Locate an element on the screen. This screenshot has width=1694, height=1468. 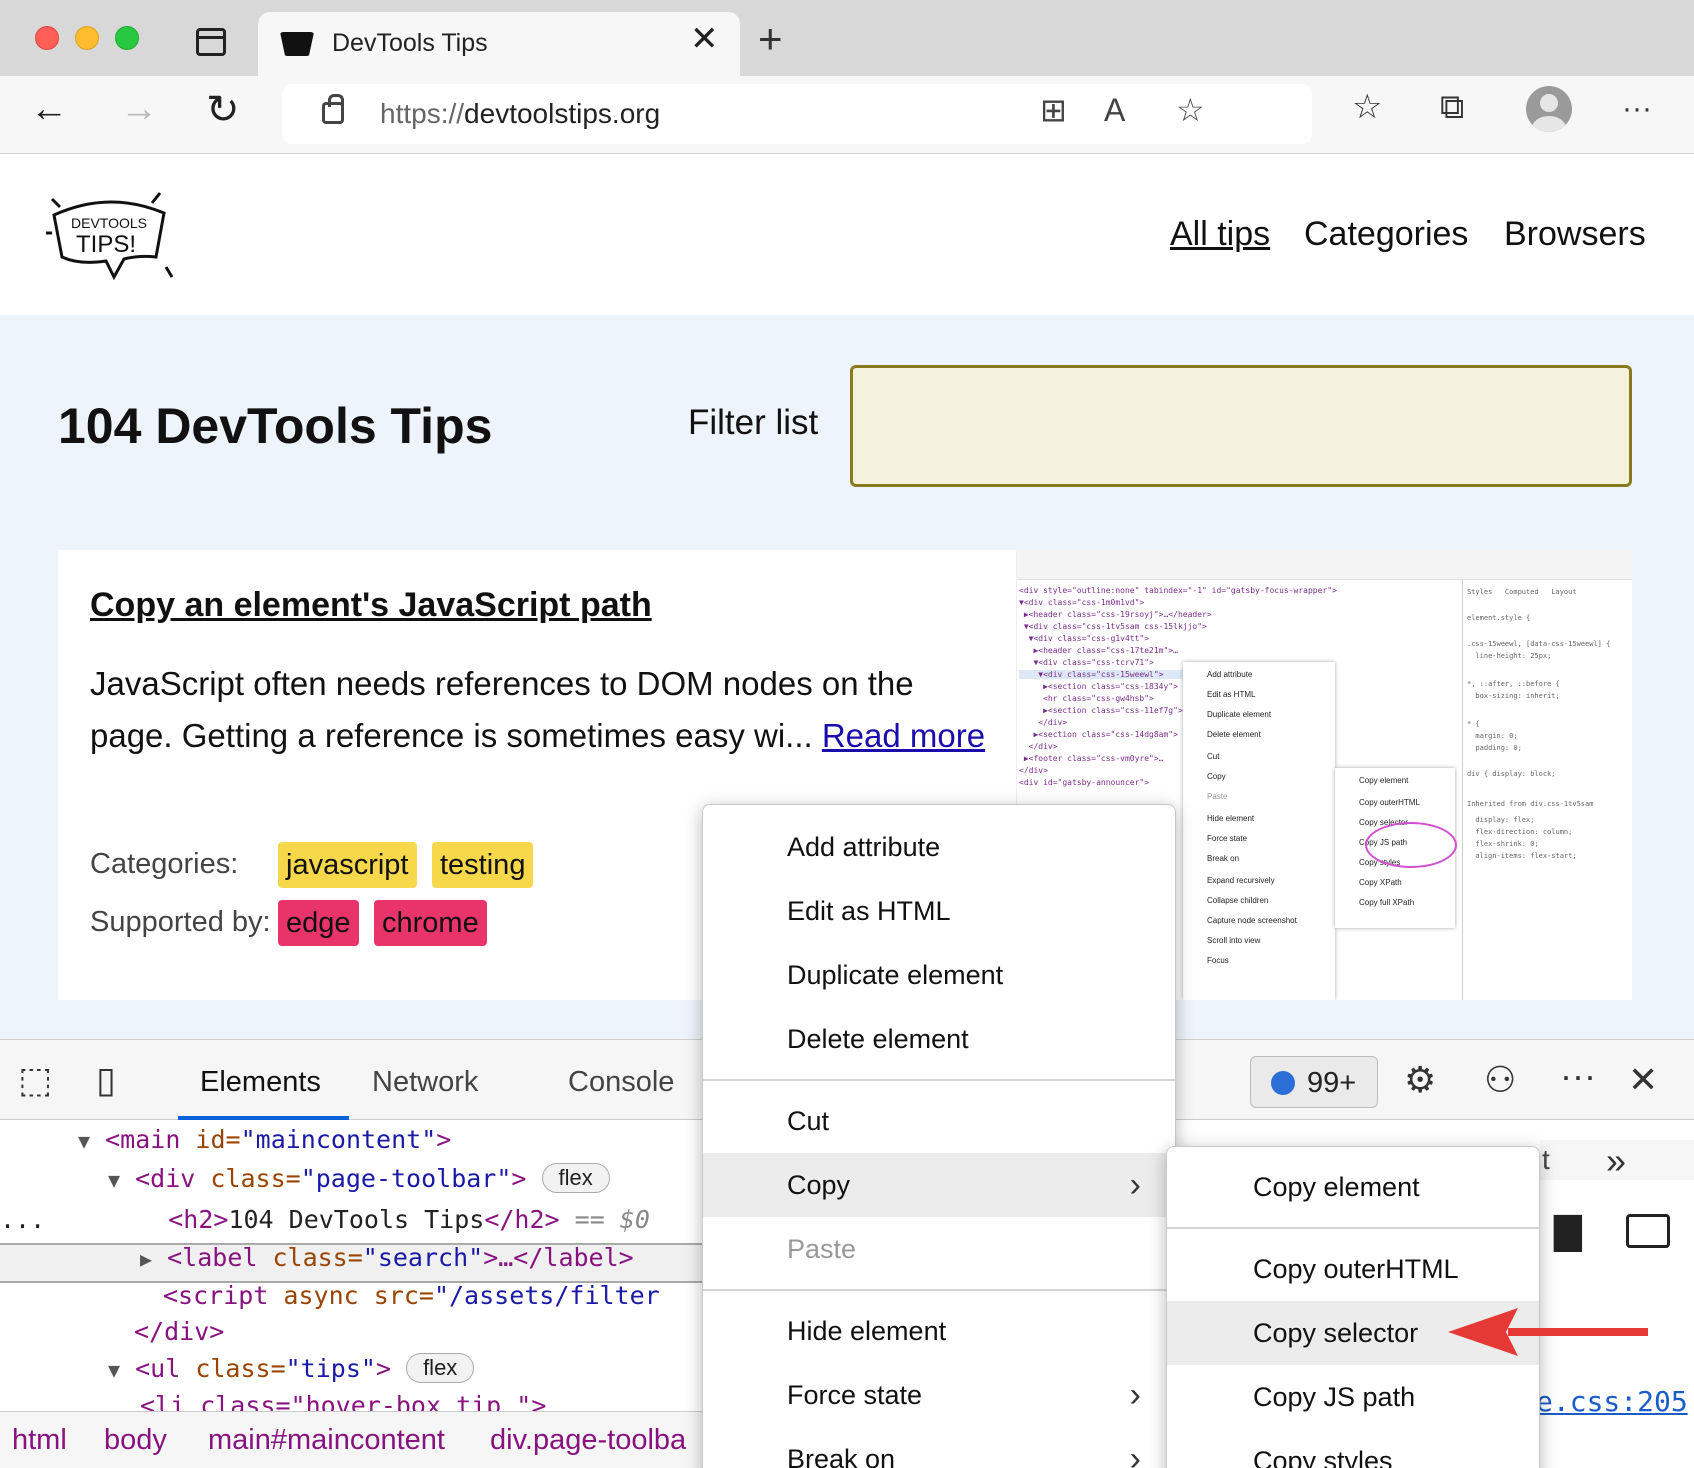
browser-chip-edge: edge is located at coordinates (318, 923).